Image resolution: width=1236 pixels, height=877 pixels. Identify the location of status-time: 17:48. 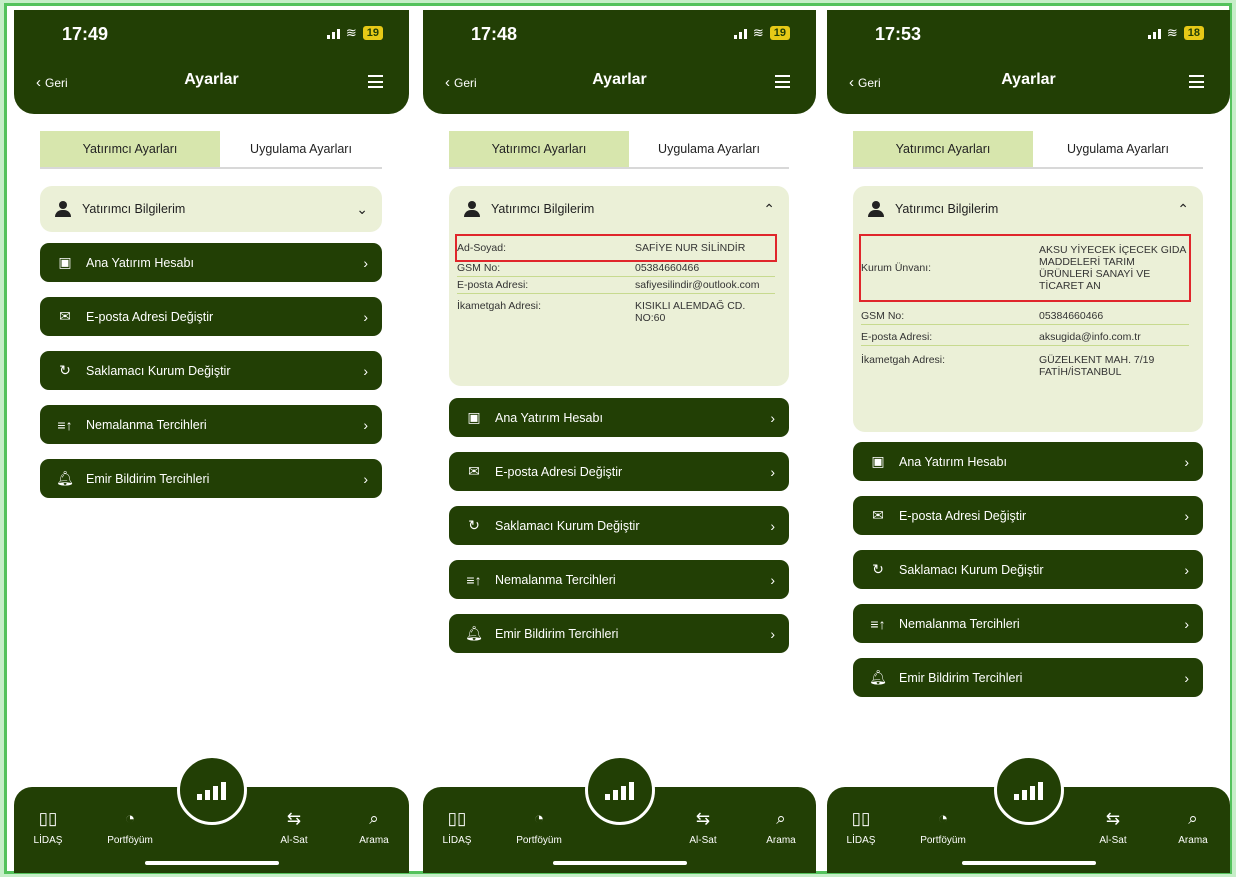
(494, 34).